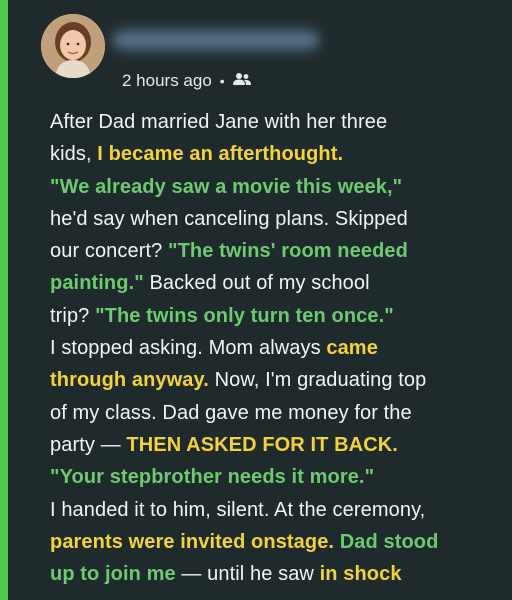  I want to click on highlighted-text: parents were invited onstage., so click(192, 541).